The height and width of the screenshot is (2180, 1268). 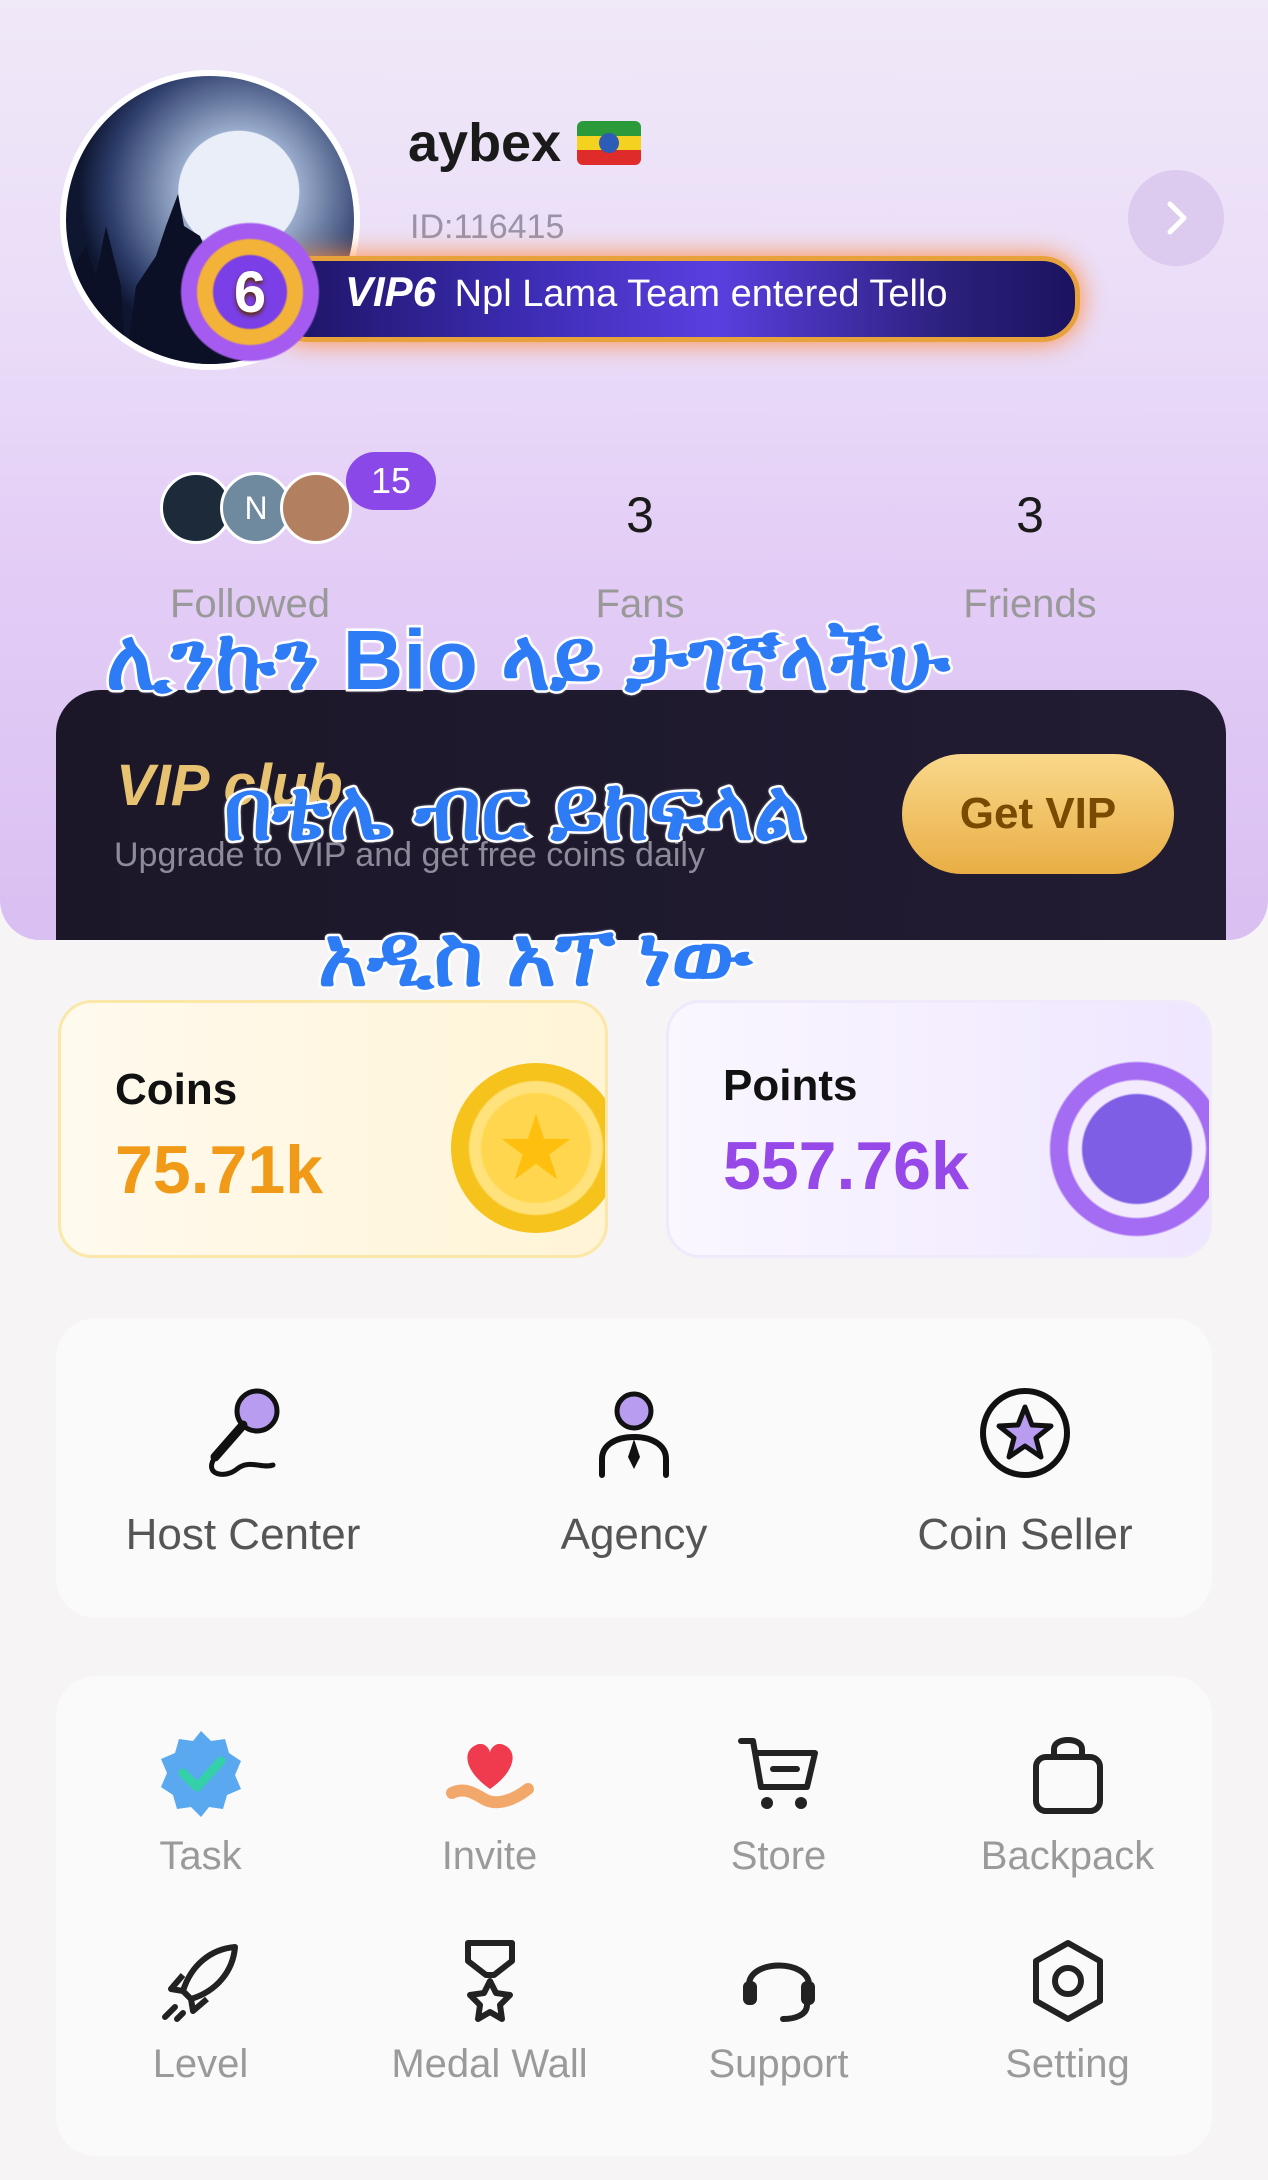 What do you see at coordinates (634, 1433) in the screenshot?
I see `agent-person-icon` at bounding box center [634, 1433].